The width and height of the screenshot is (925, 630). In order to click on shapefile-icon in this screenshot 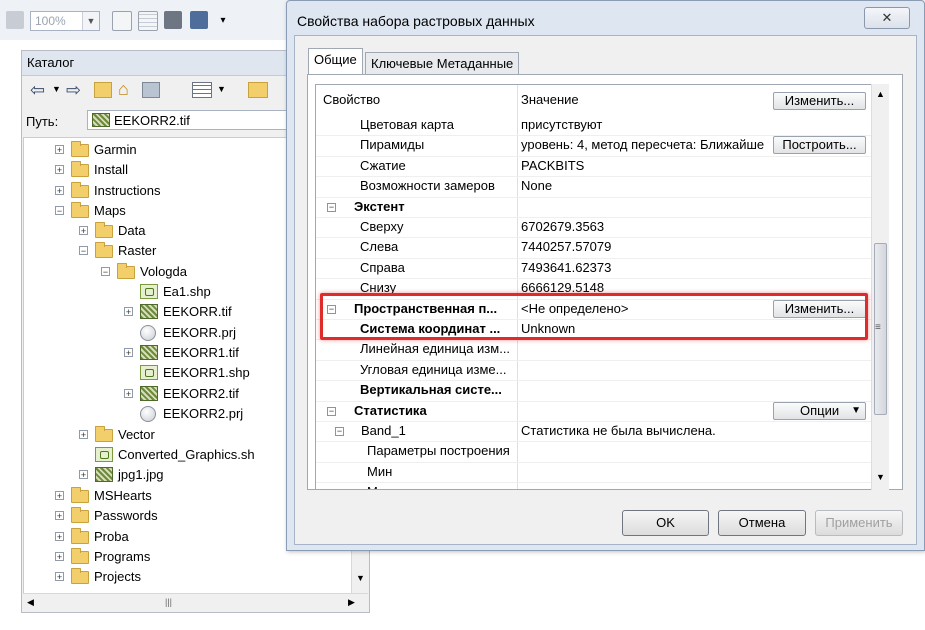, I will do `click(104, 454)`.